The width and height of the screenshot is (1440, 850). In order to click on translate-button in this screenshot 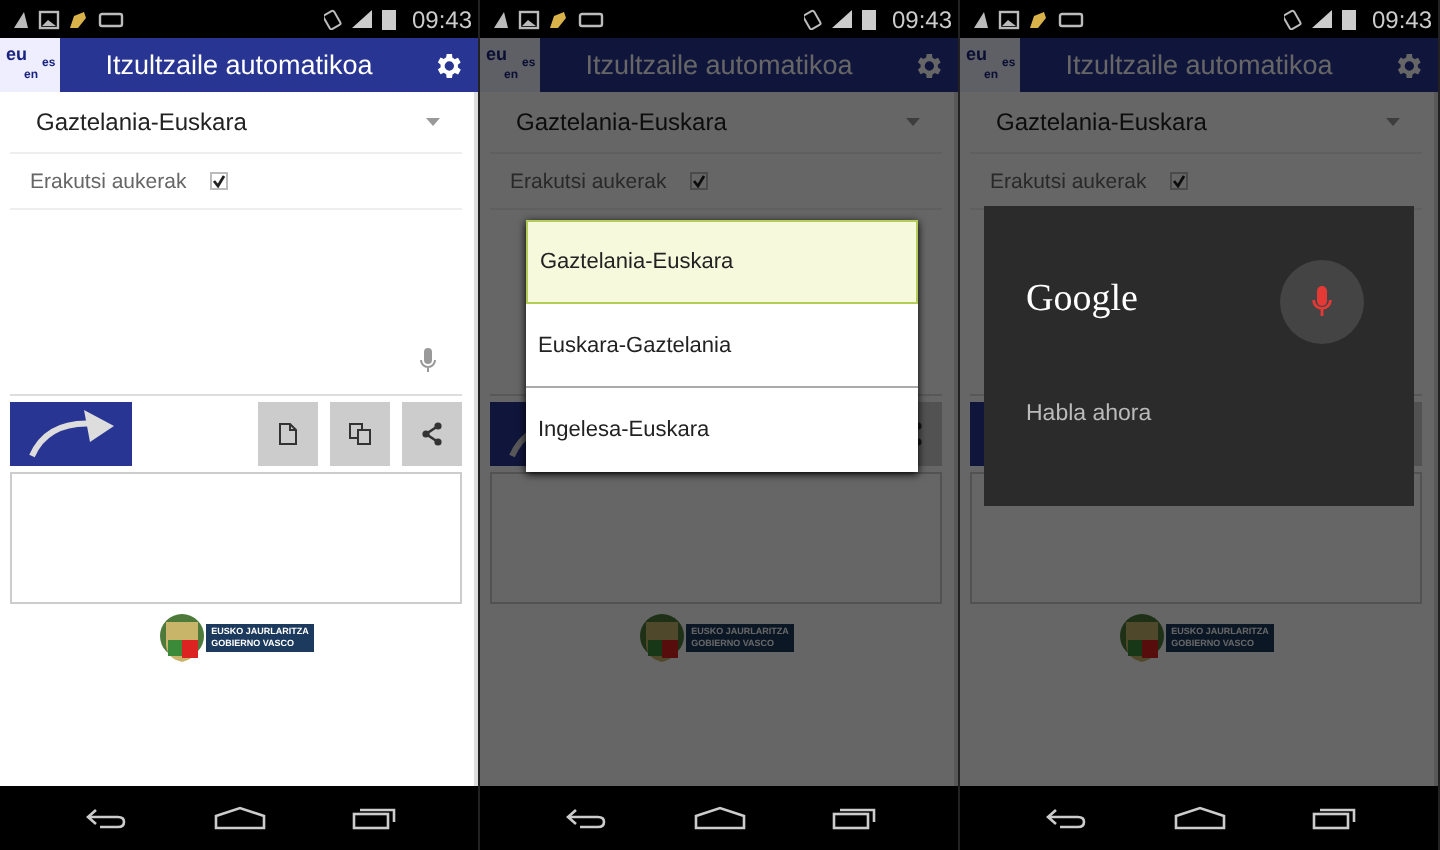, I will do `click(71, 434)`.